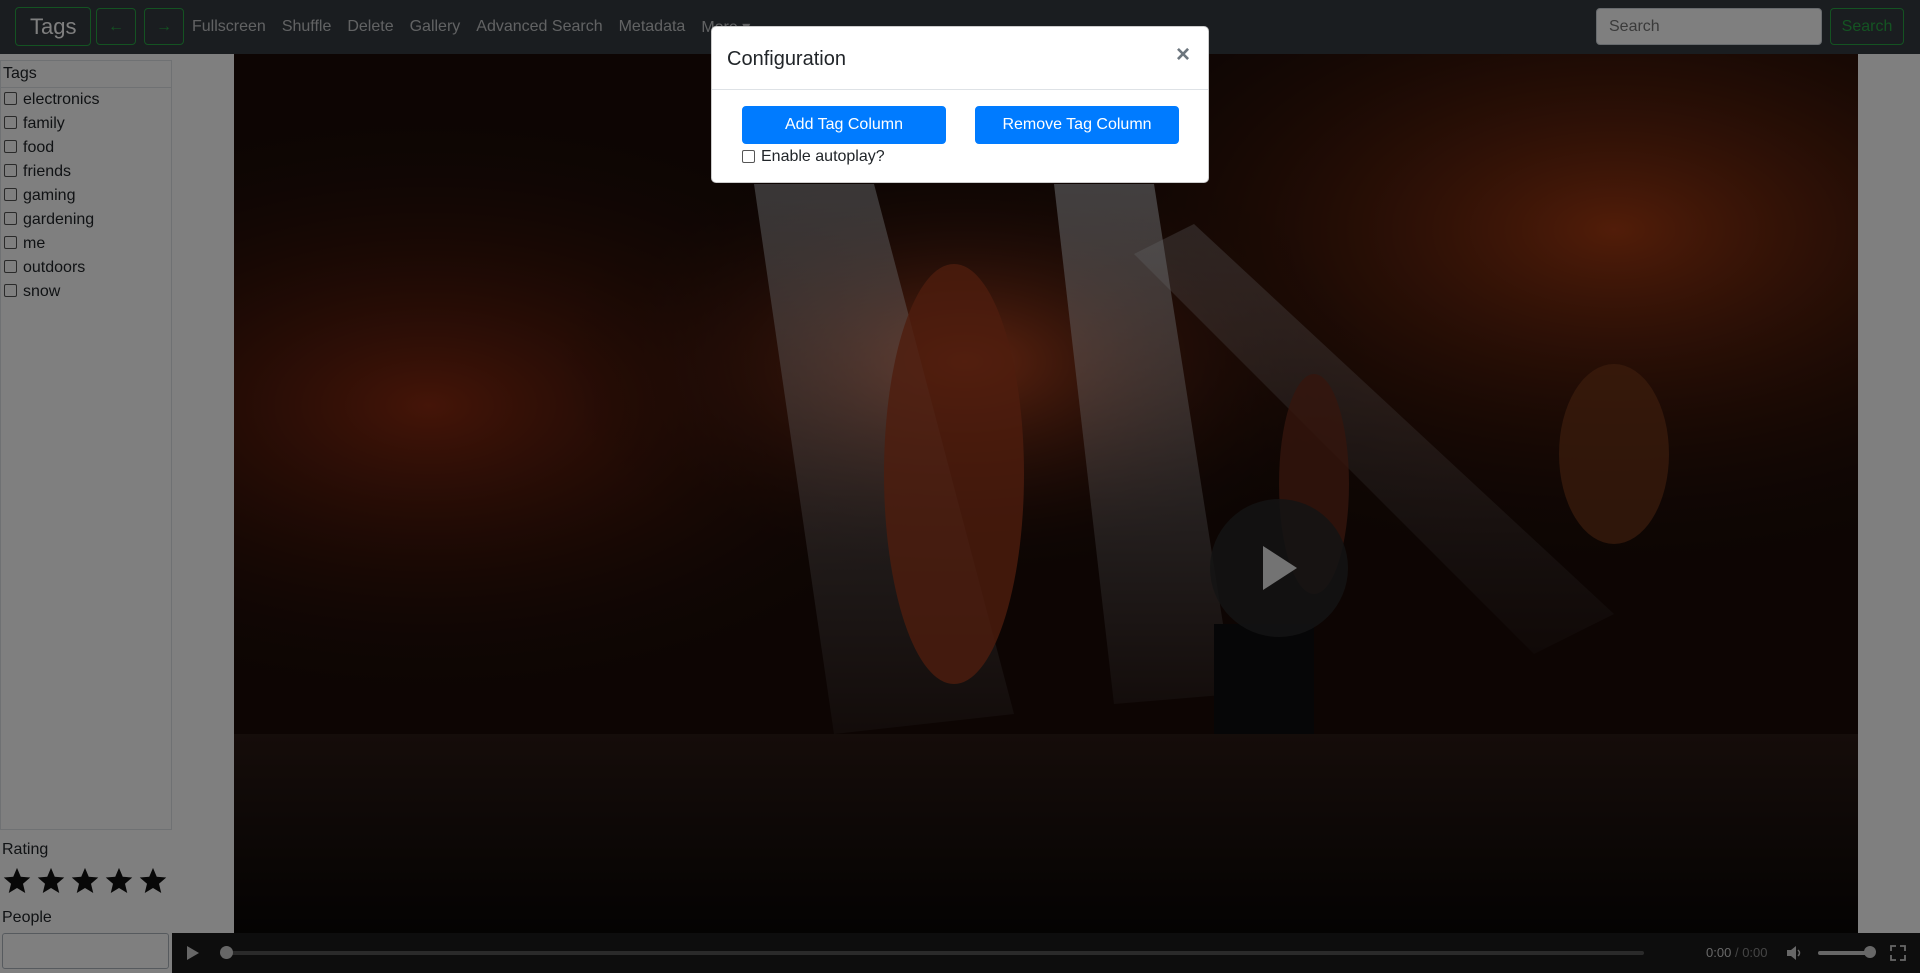 This screenshot has width=1920, height=973. I want to click on remove-tag-column-button: Remove Tag Column, so click(1077, 125).